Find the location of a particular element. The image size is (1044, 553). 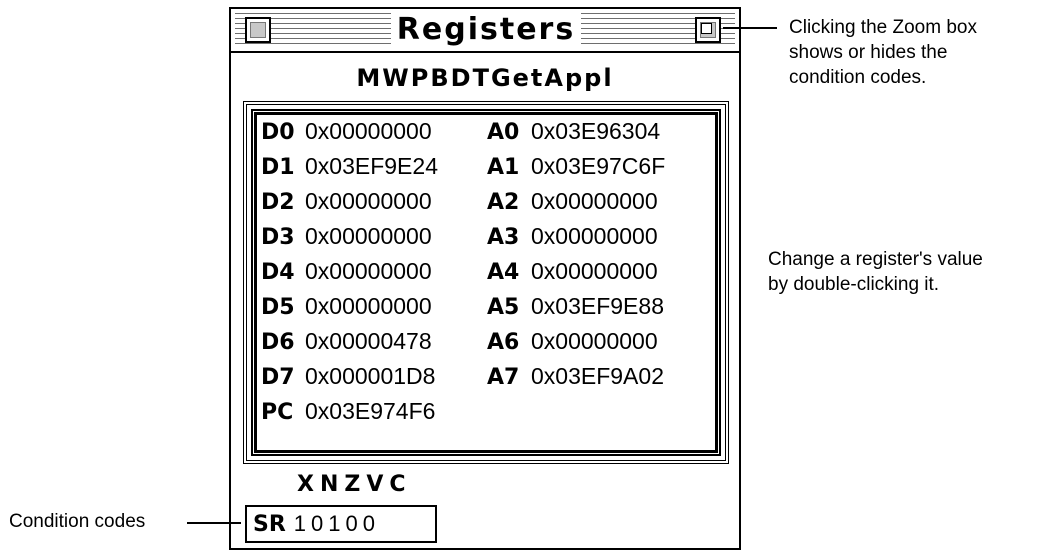

register-a0: A0 0x03E96304 is located at coordinates (573, 132).